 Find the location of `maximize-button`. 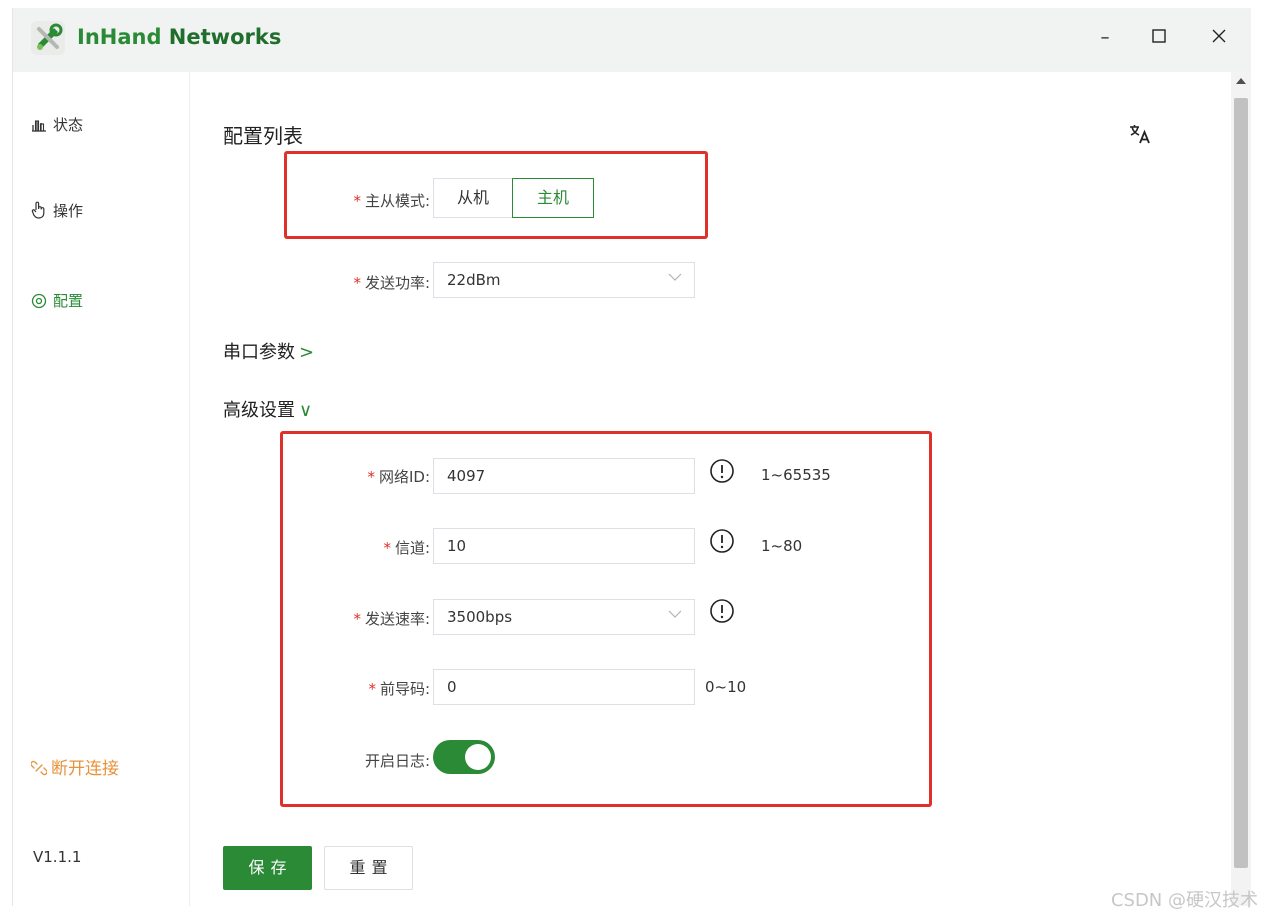

maximize-button is located at coordinates (1159, 38).